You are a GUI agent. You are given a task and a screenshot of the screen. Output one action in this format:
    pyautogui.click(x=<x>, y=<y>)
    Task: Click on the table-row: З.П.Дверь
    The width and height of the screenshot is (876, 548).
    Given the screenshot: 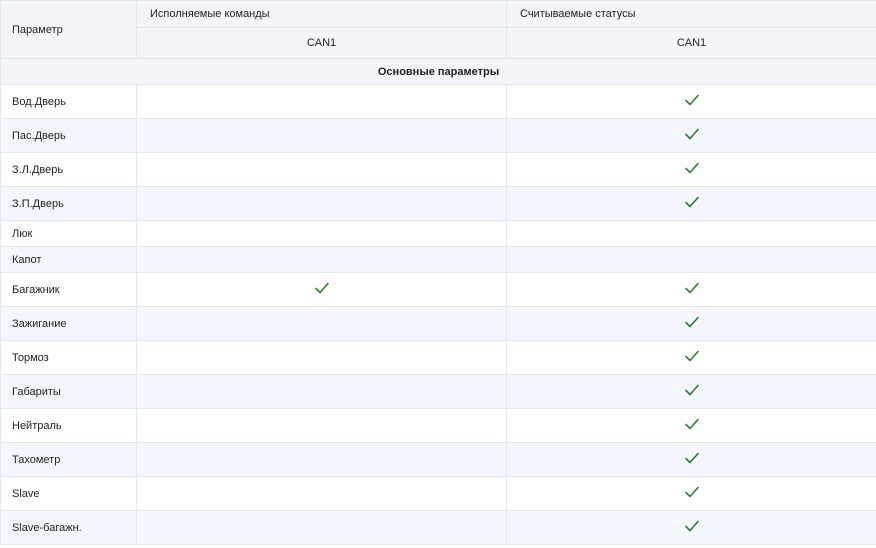 What is the action you would take?
    pyautogui.click(x=438, y=203)
    